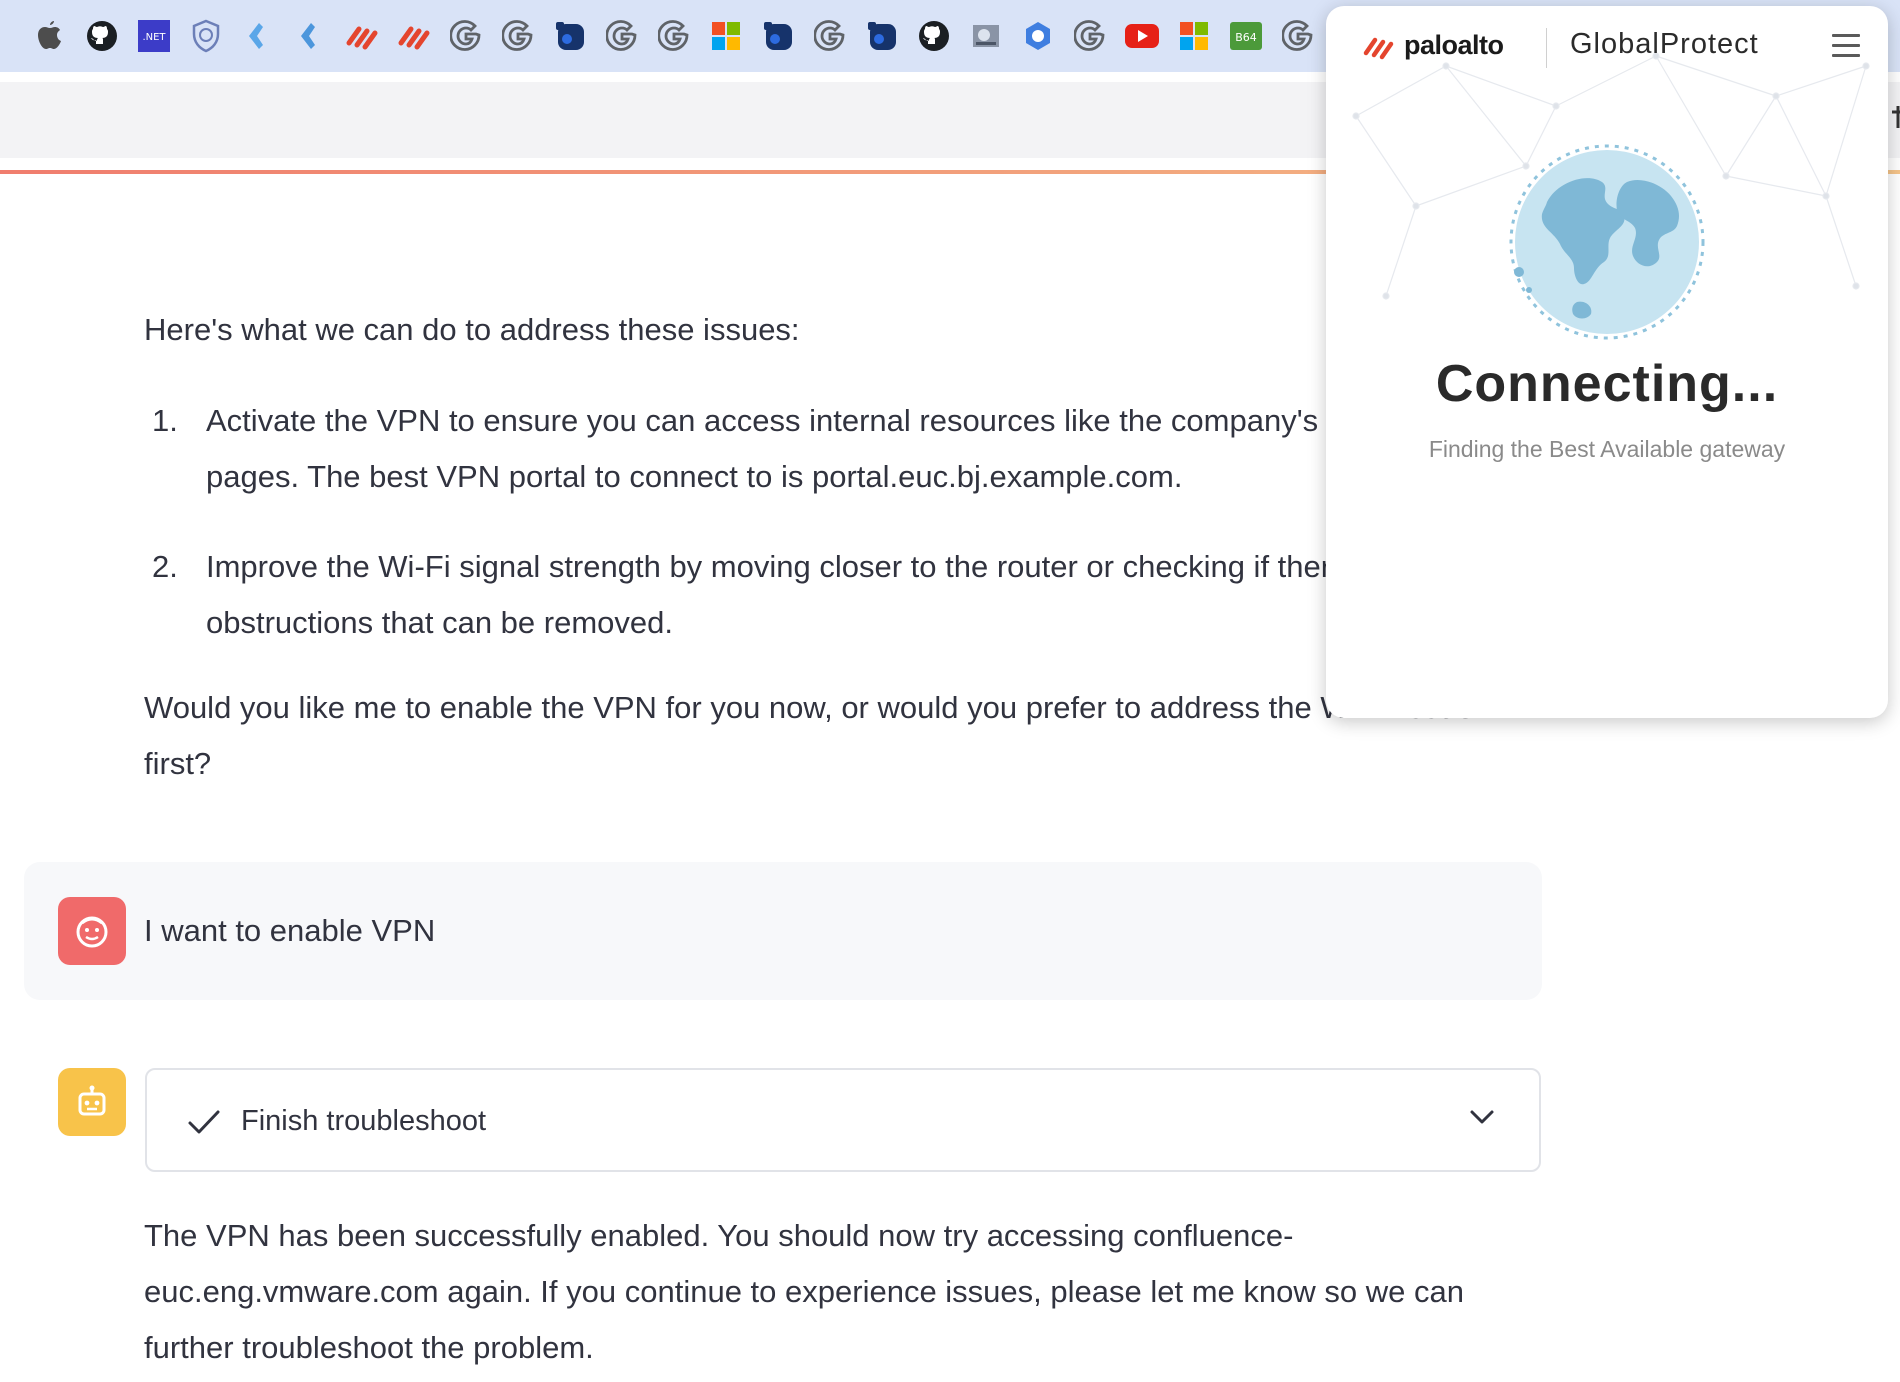 Image resolution: width=1900 pixels, height=1382 pixels. Describe the element at coordinates (1142, 36) in the screenshot. I see `youtube-icon` at that location.